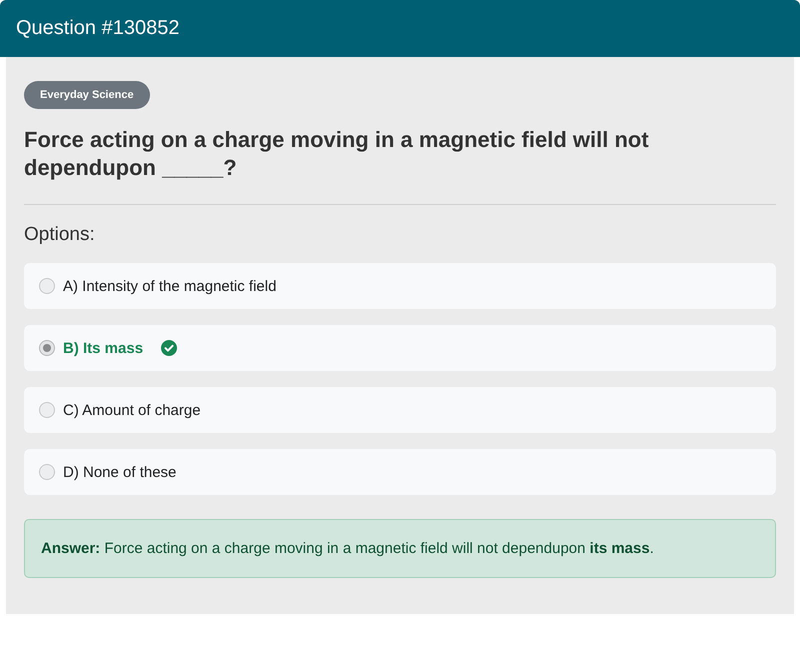 The image size is (800, 647). Describe the element at coordinates (337, 154) in the screenshot. I see `question-text: Force acting on a charge moving in a magnetic field will not dependupon _____?` at that location.